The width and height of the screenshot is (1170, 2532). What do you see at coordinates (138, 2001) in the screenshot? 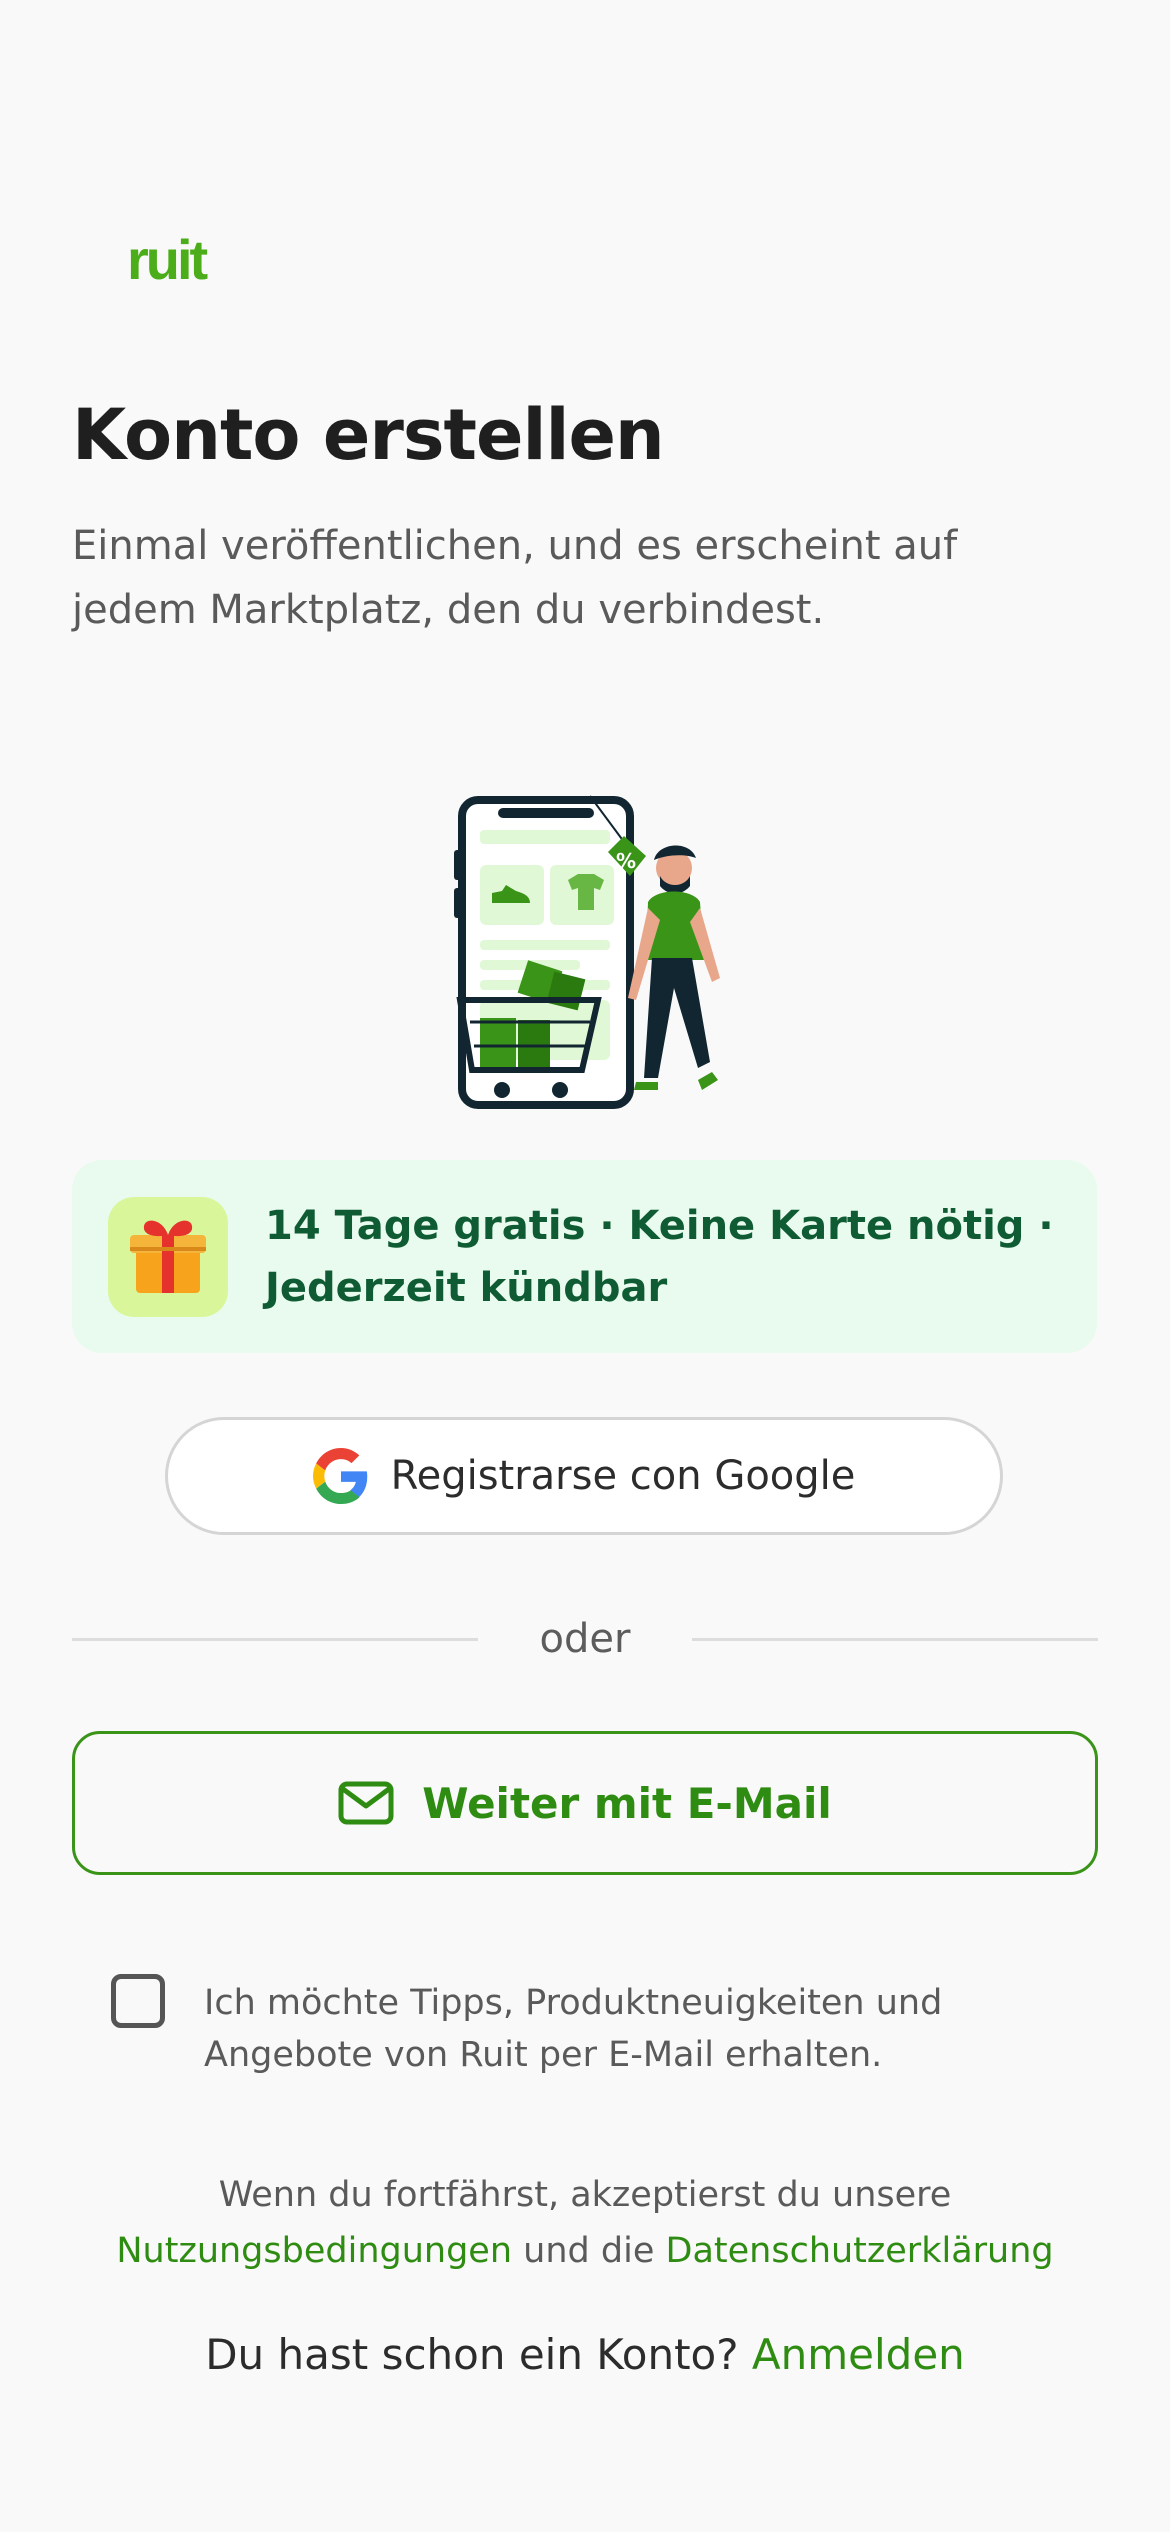
I see `marketing-consent-checkbox` at bounding box center [138, 2001].